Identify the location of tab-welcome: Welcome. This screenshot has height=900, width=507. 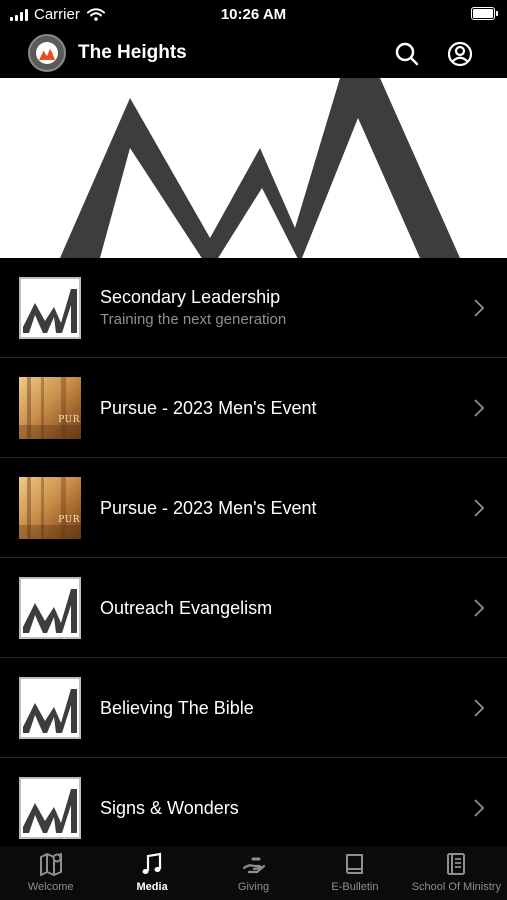
(50, 873).